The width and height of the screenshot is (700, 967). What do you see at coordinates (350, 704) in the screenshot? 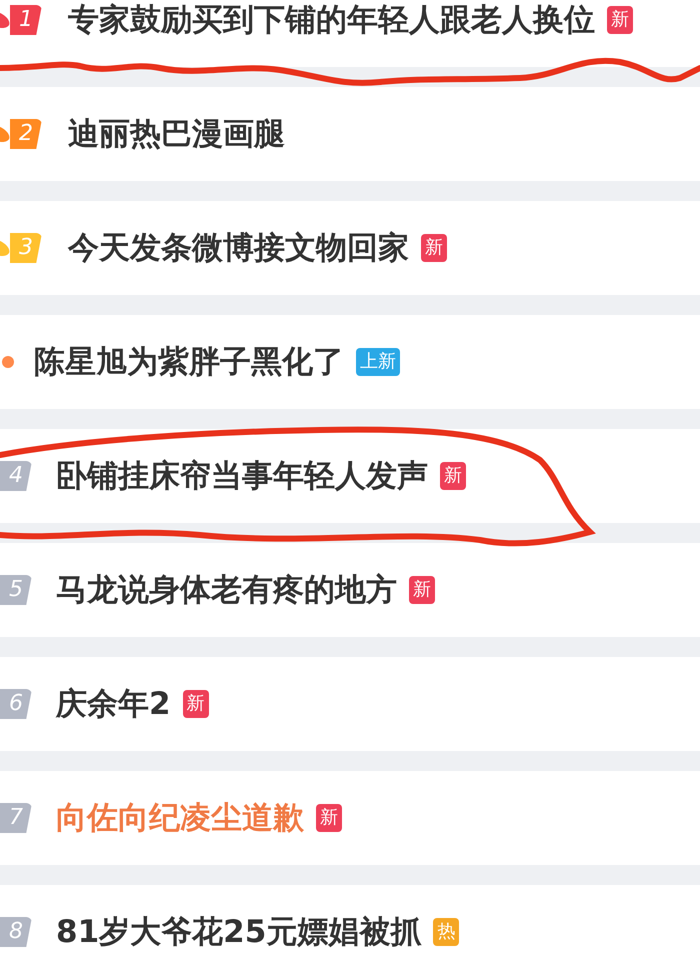
I see `list-item: 6 庆余年2 新` at bounding box center [350, 704].